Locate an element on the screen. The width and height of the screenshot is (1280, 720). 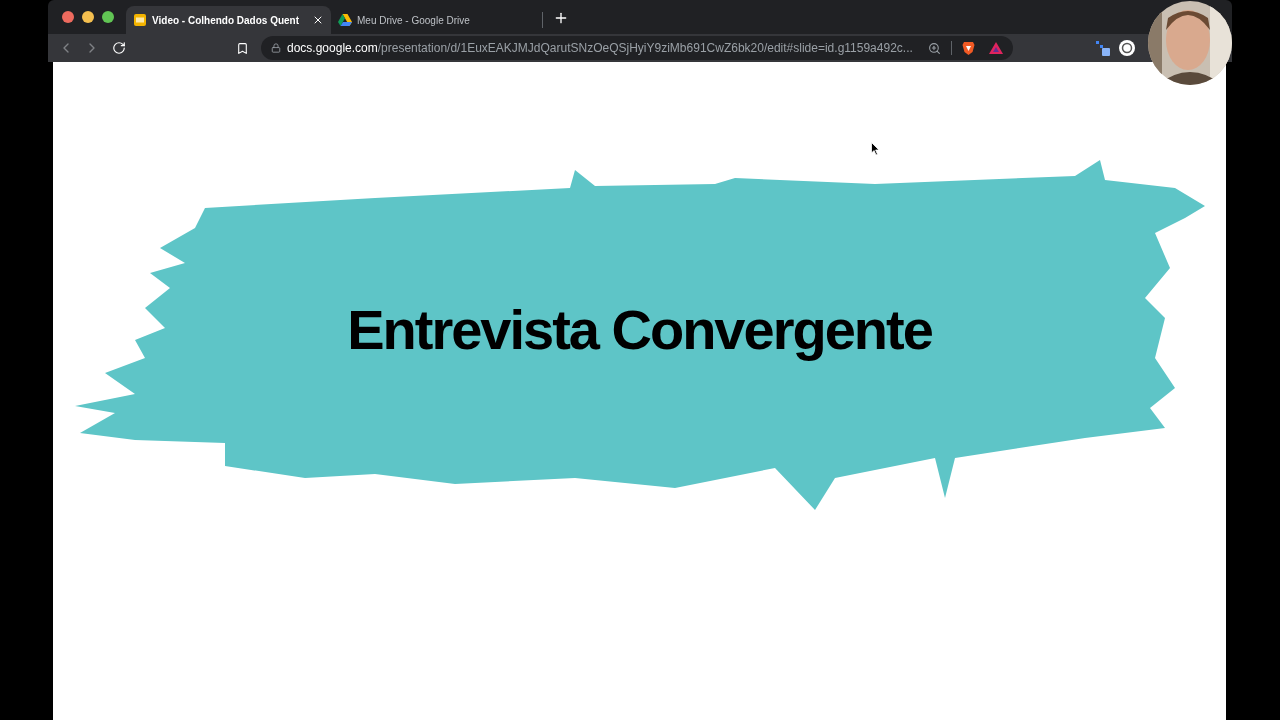
minimize-window-button is located at coordinates (88, 17).